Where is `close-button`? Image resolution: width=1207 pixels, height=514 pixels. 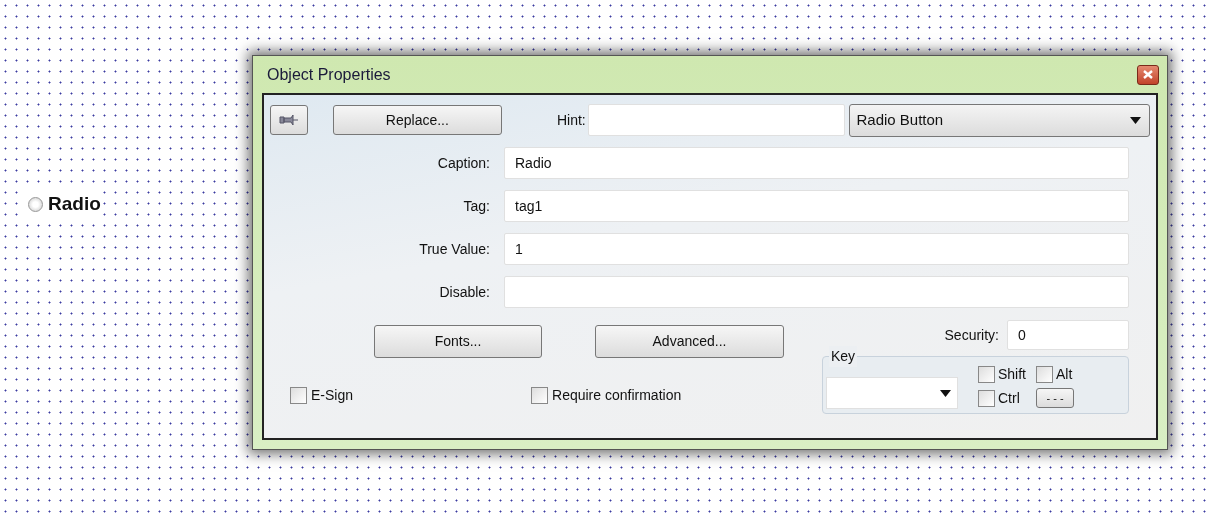 close-button is located at coordinates (1148, 74).